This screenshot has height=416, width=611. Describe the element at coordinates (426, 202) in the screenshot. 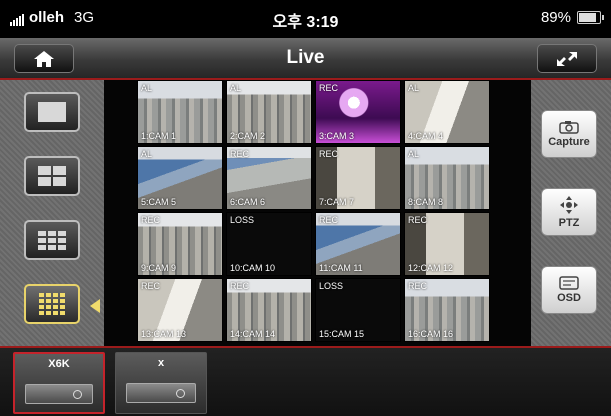

I see `camera-label: 8:CAM 8` at that location.